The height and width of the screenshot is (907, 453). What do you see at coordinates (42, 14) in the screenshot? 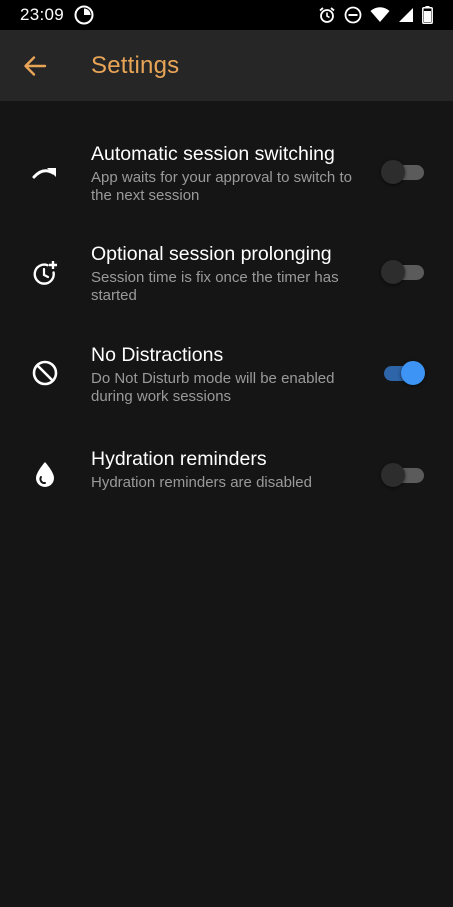
I see `status-time: 23:09` at bounding box center [42, 14].